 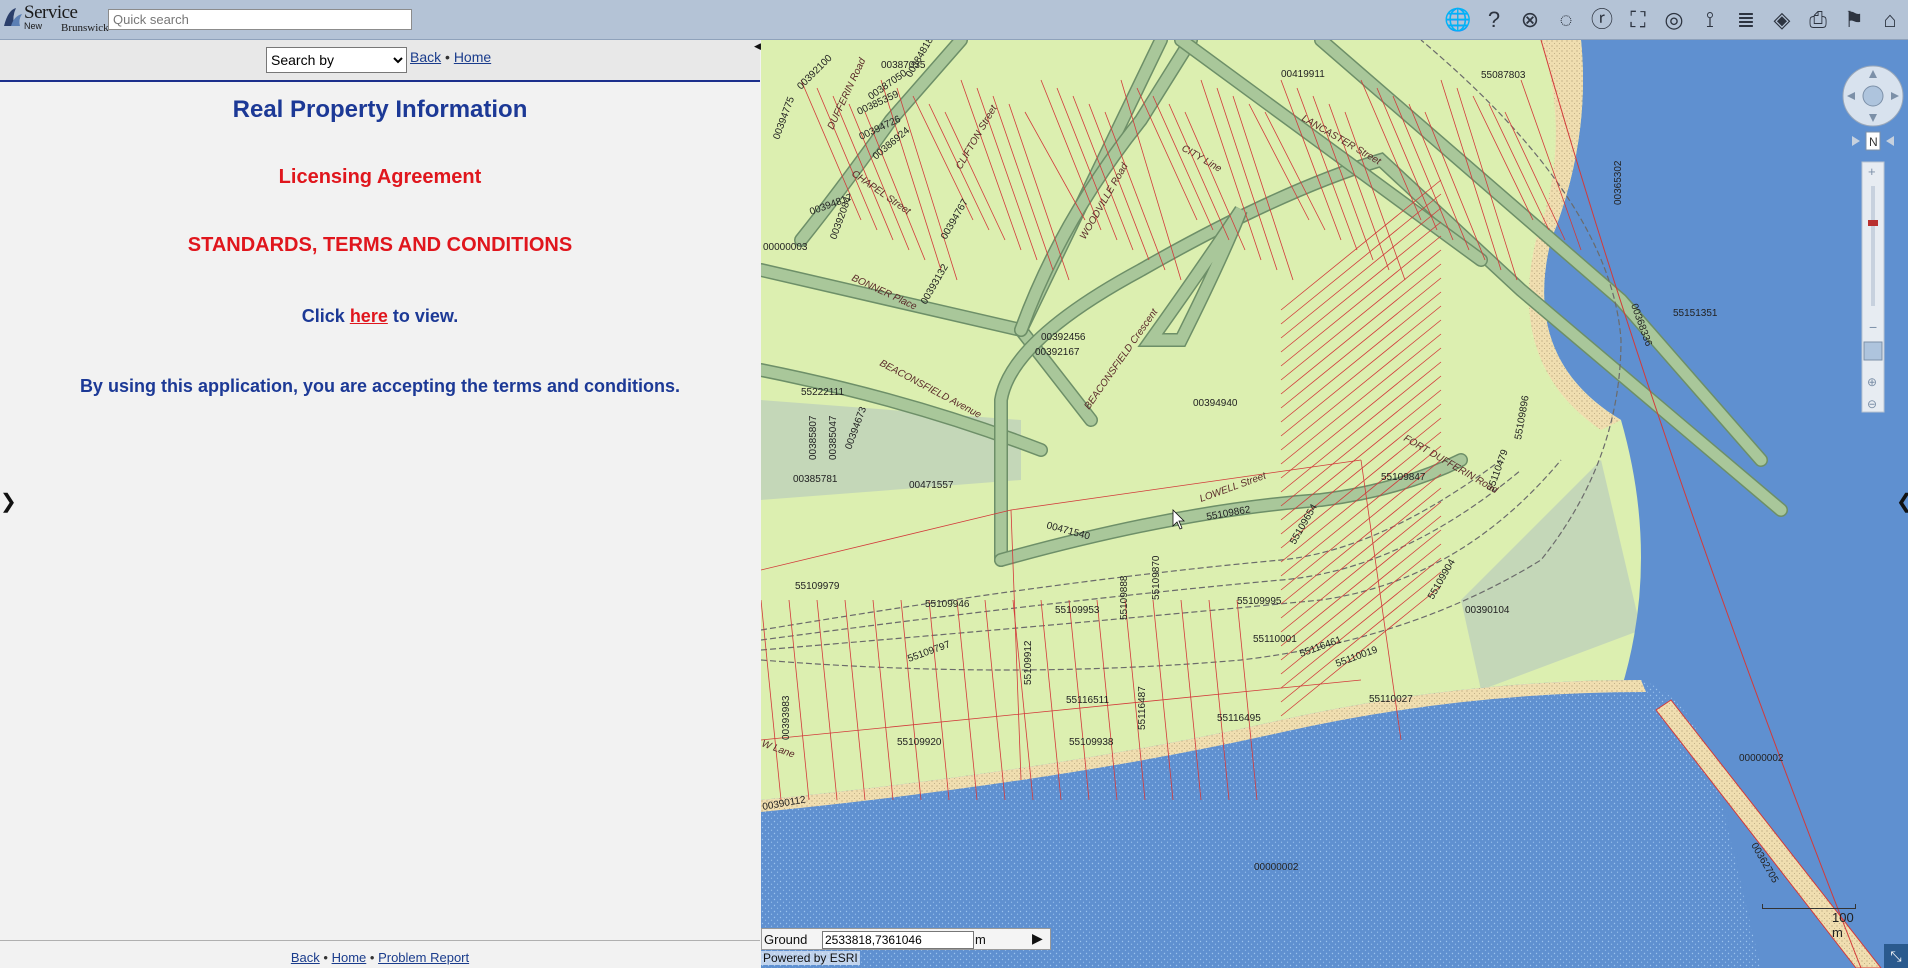 I want to click on parcel-label: 00471557, so click(x=931, y=485).